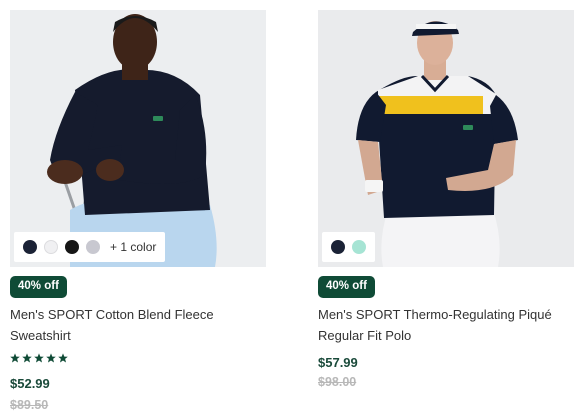 Image resolution: width=587 pixels, height=417 pixels. I want to click on rating-stars, so click(39, 358).